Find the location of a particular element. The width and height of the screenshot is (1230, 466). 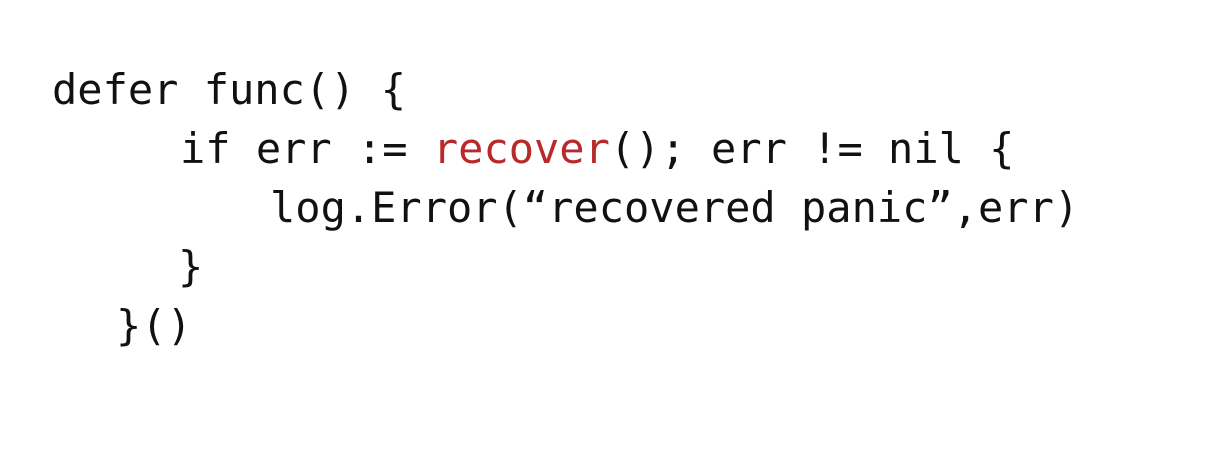

code-line-log-error: log.Error(“recovered panic”,err) is located at coordinates (675, 207).